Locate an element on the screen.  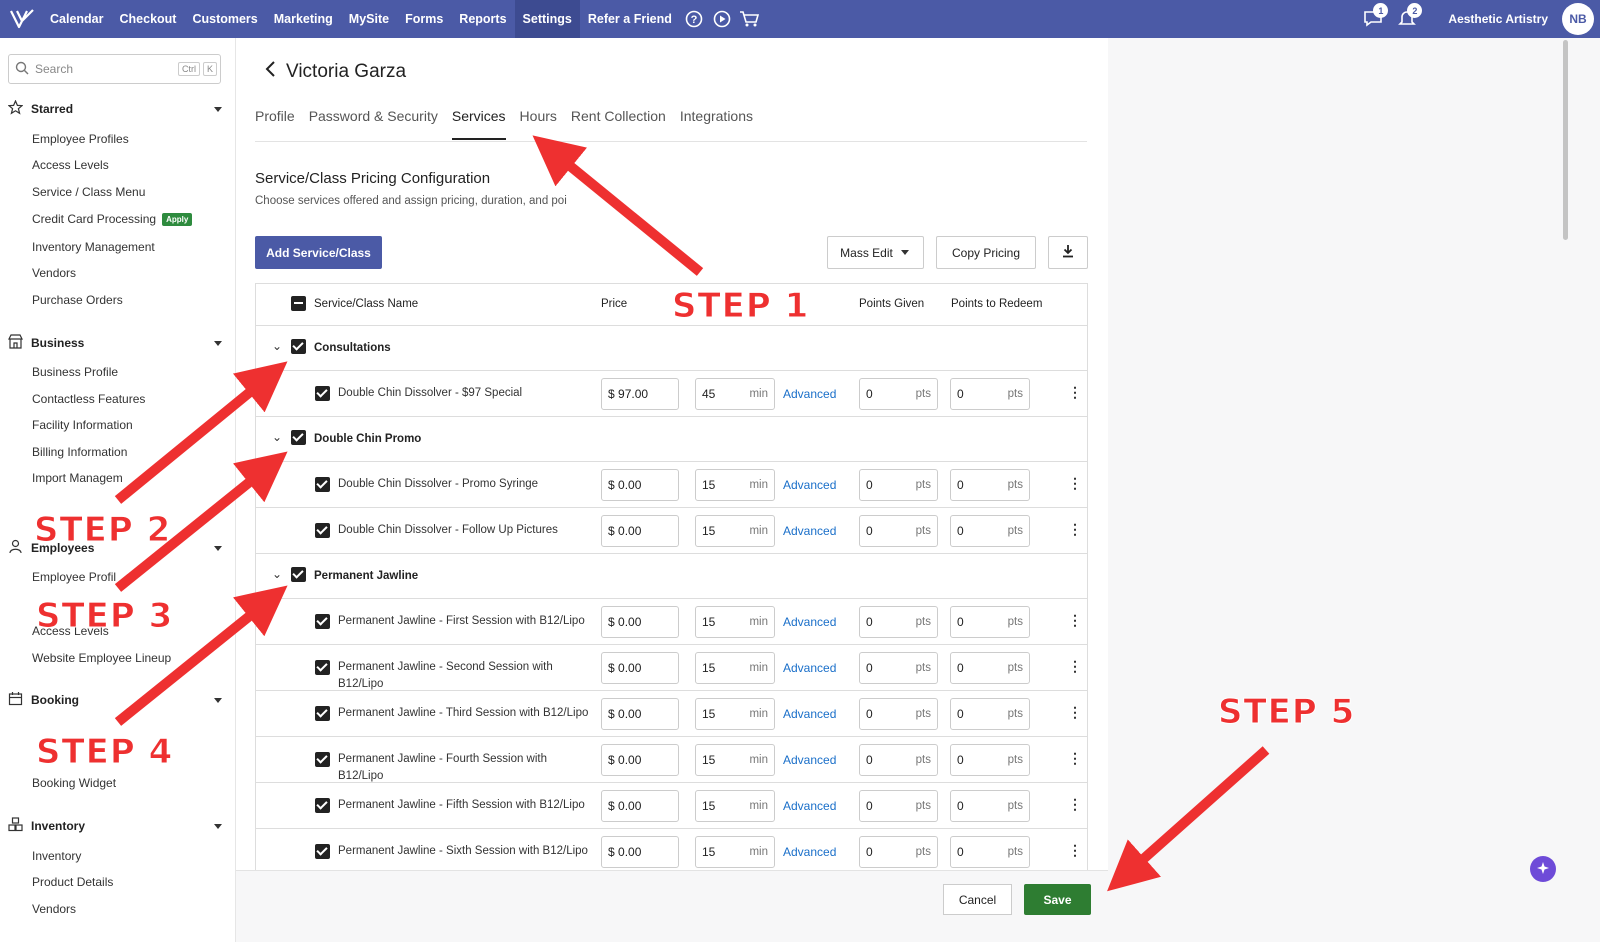
section-inventory: Inventory is located at coordinates (116, 826).